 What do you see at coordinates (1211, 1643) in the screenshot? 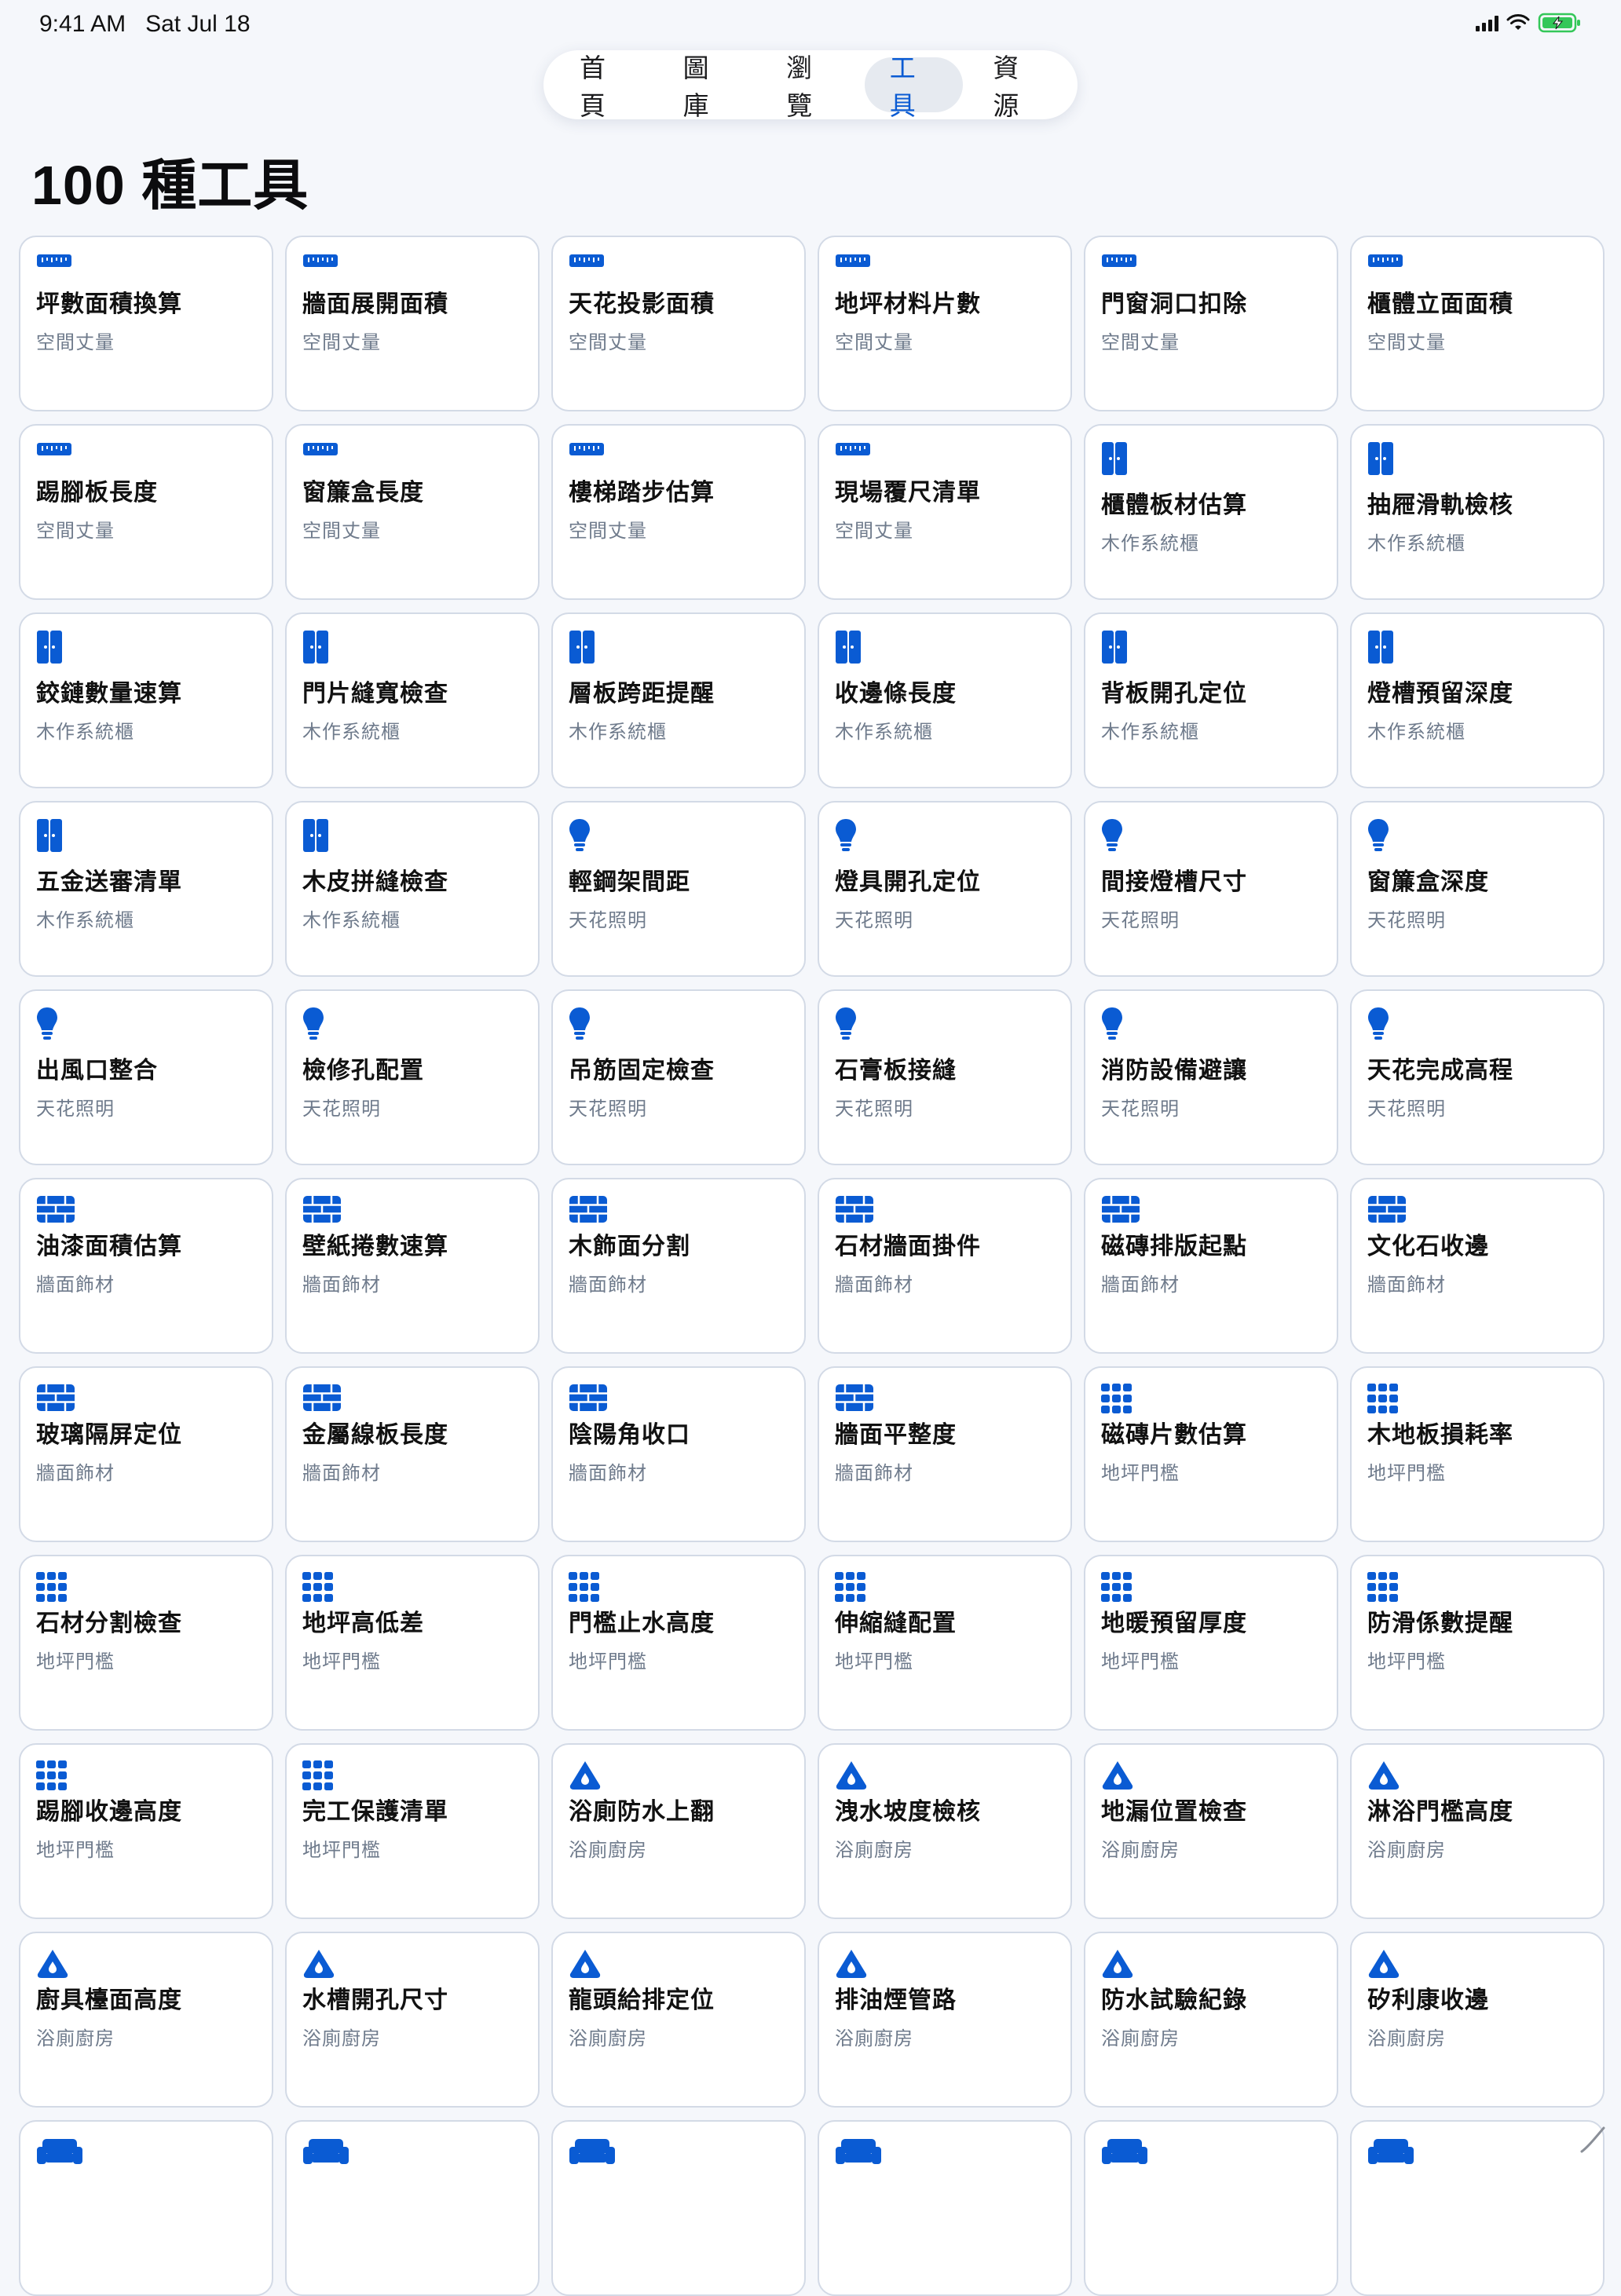
I see `tool-card: 地暖預留厚度 地坪門檻` at bounding box center [1211, 1643].